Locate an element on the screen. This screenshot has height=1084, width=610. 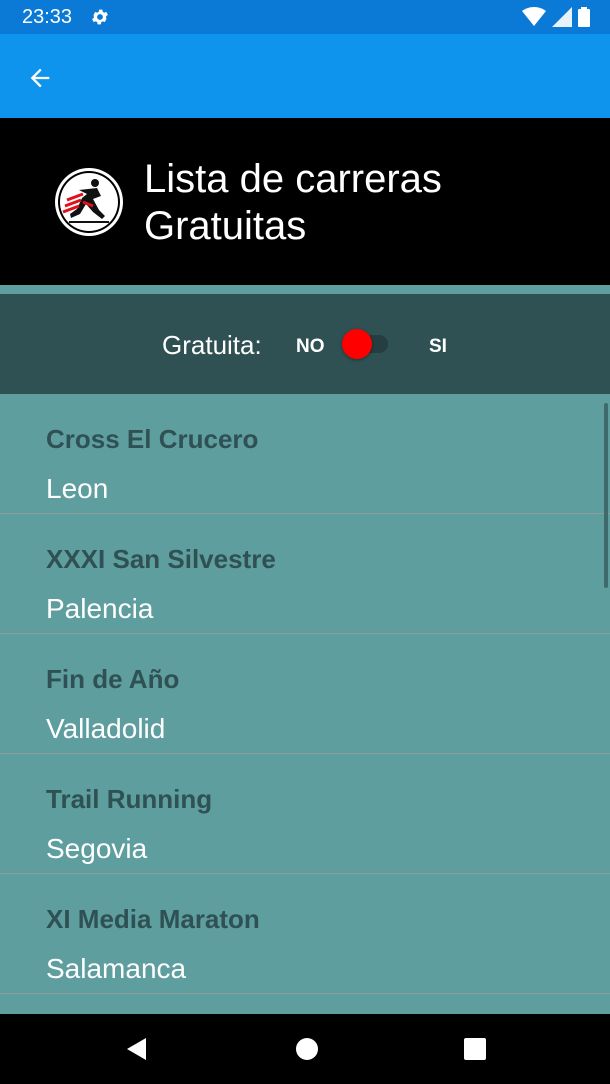
race-city: Palencia is located at coordinates (100, 608).